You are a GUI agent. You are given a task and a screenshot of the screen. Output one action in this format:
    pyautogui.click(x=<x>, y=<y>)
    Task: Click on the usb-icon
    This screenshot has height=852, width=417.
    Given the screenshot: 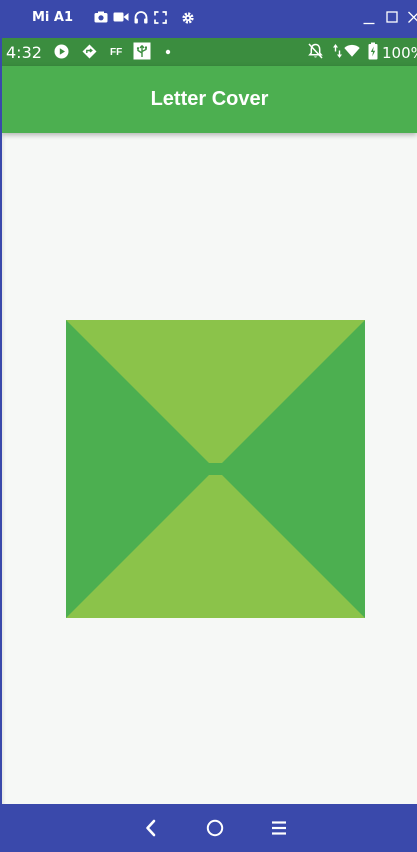 What is the action you would take?
    pyautogui.click(x=142, y=51)
    